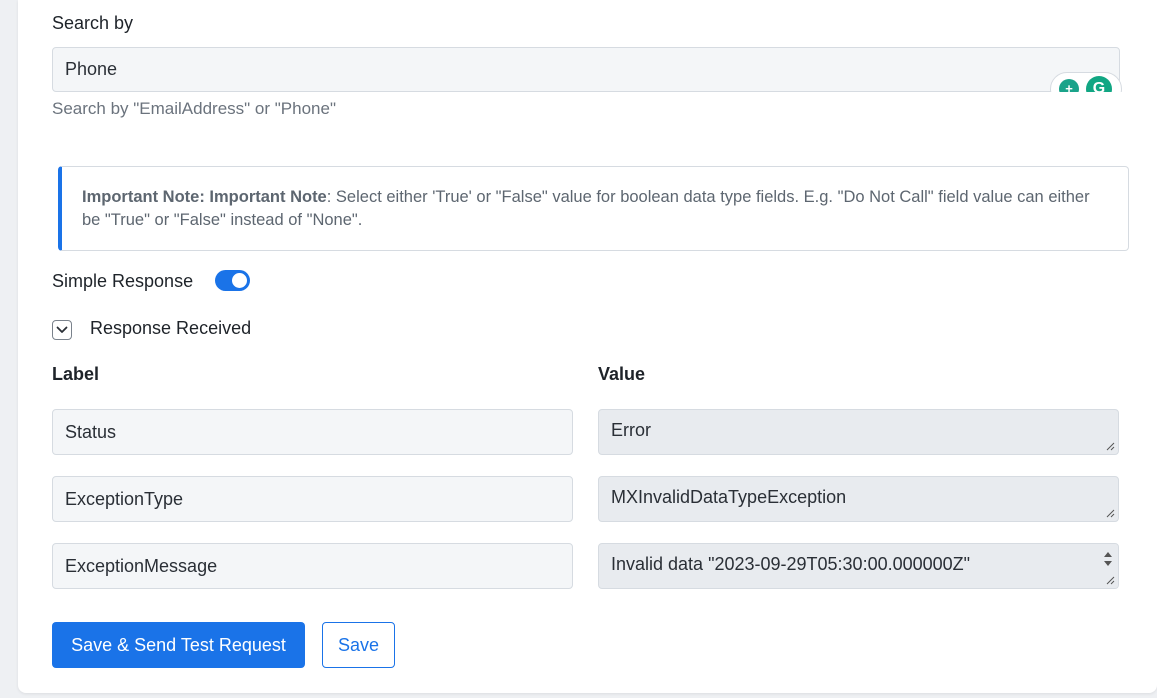 Image resolution: width=1157 pixels, height=698 pixels. Describe the element at coordinates (93, 23) in the screenshot. I see `search-by-label: Search by` at that location.